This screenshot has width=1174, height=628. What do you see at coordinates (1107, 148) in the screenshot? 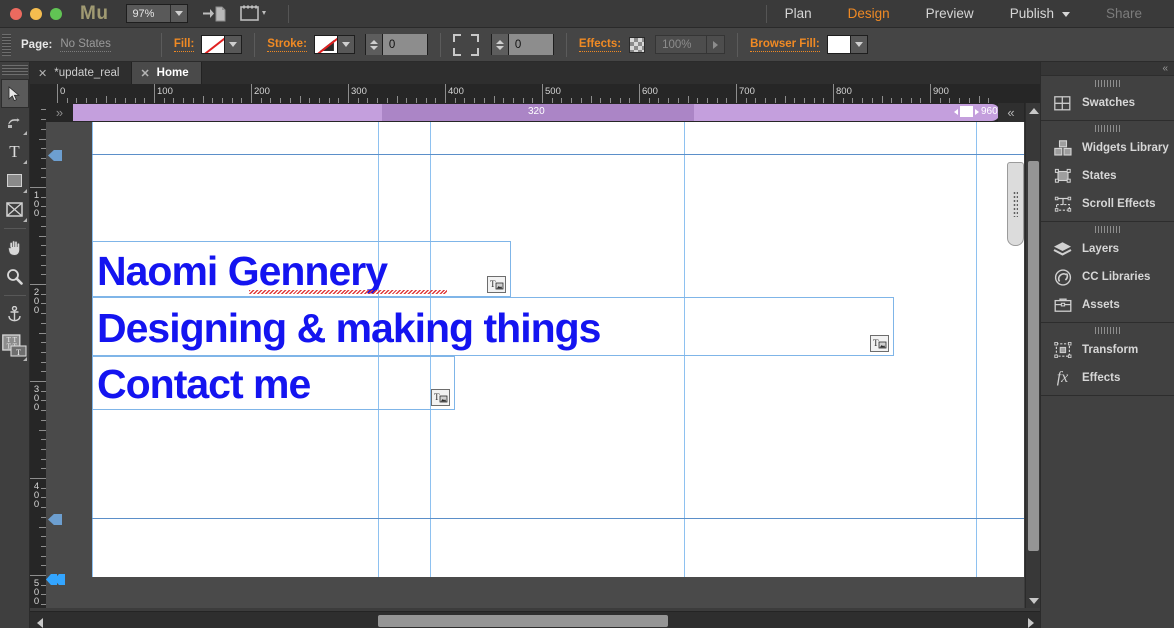
I see `panel-item-widgets-library: Widgets Library` at bounding box center [1107, 148].